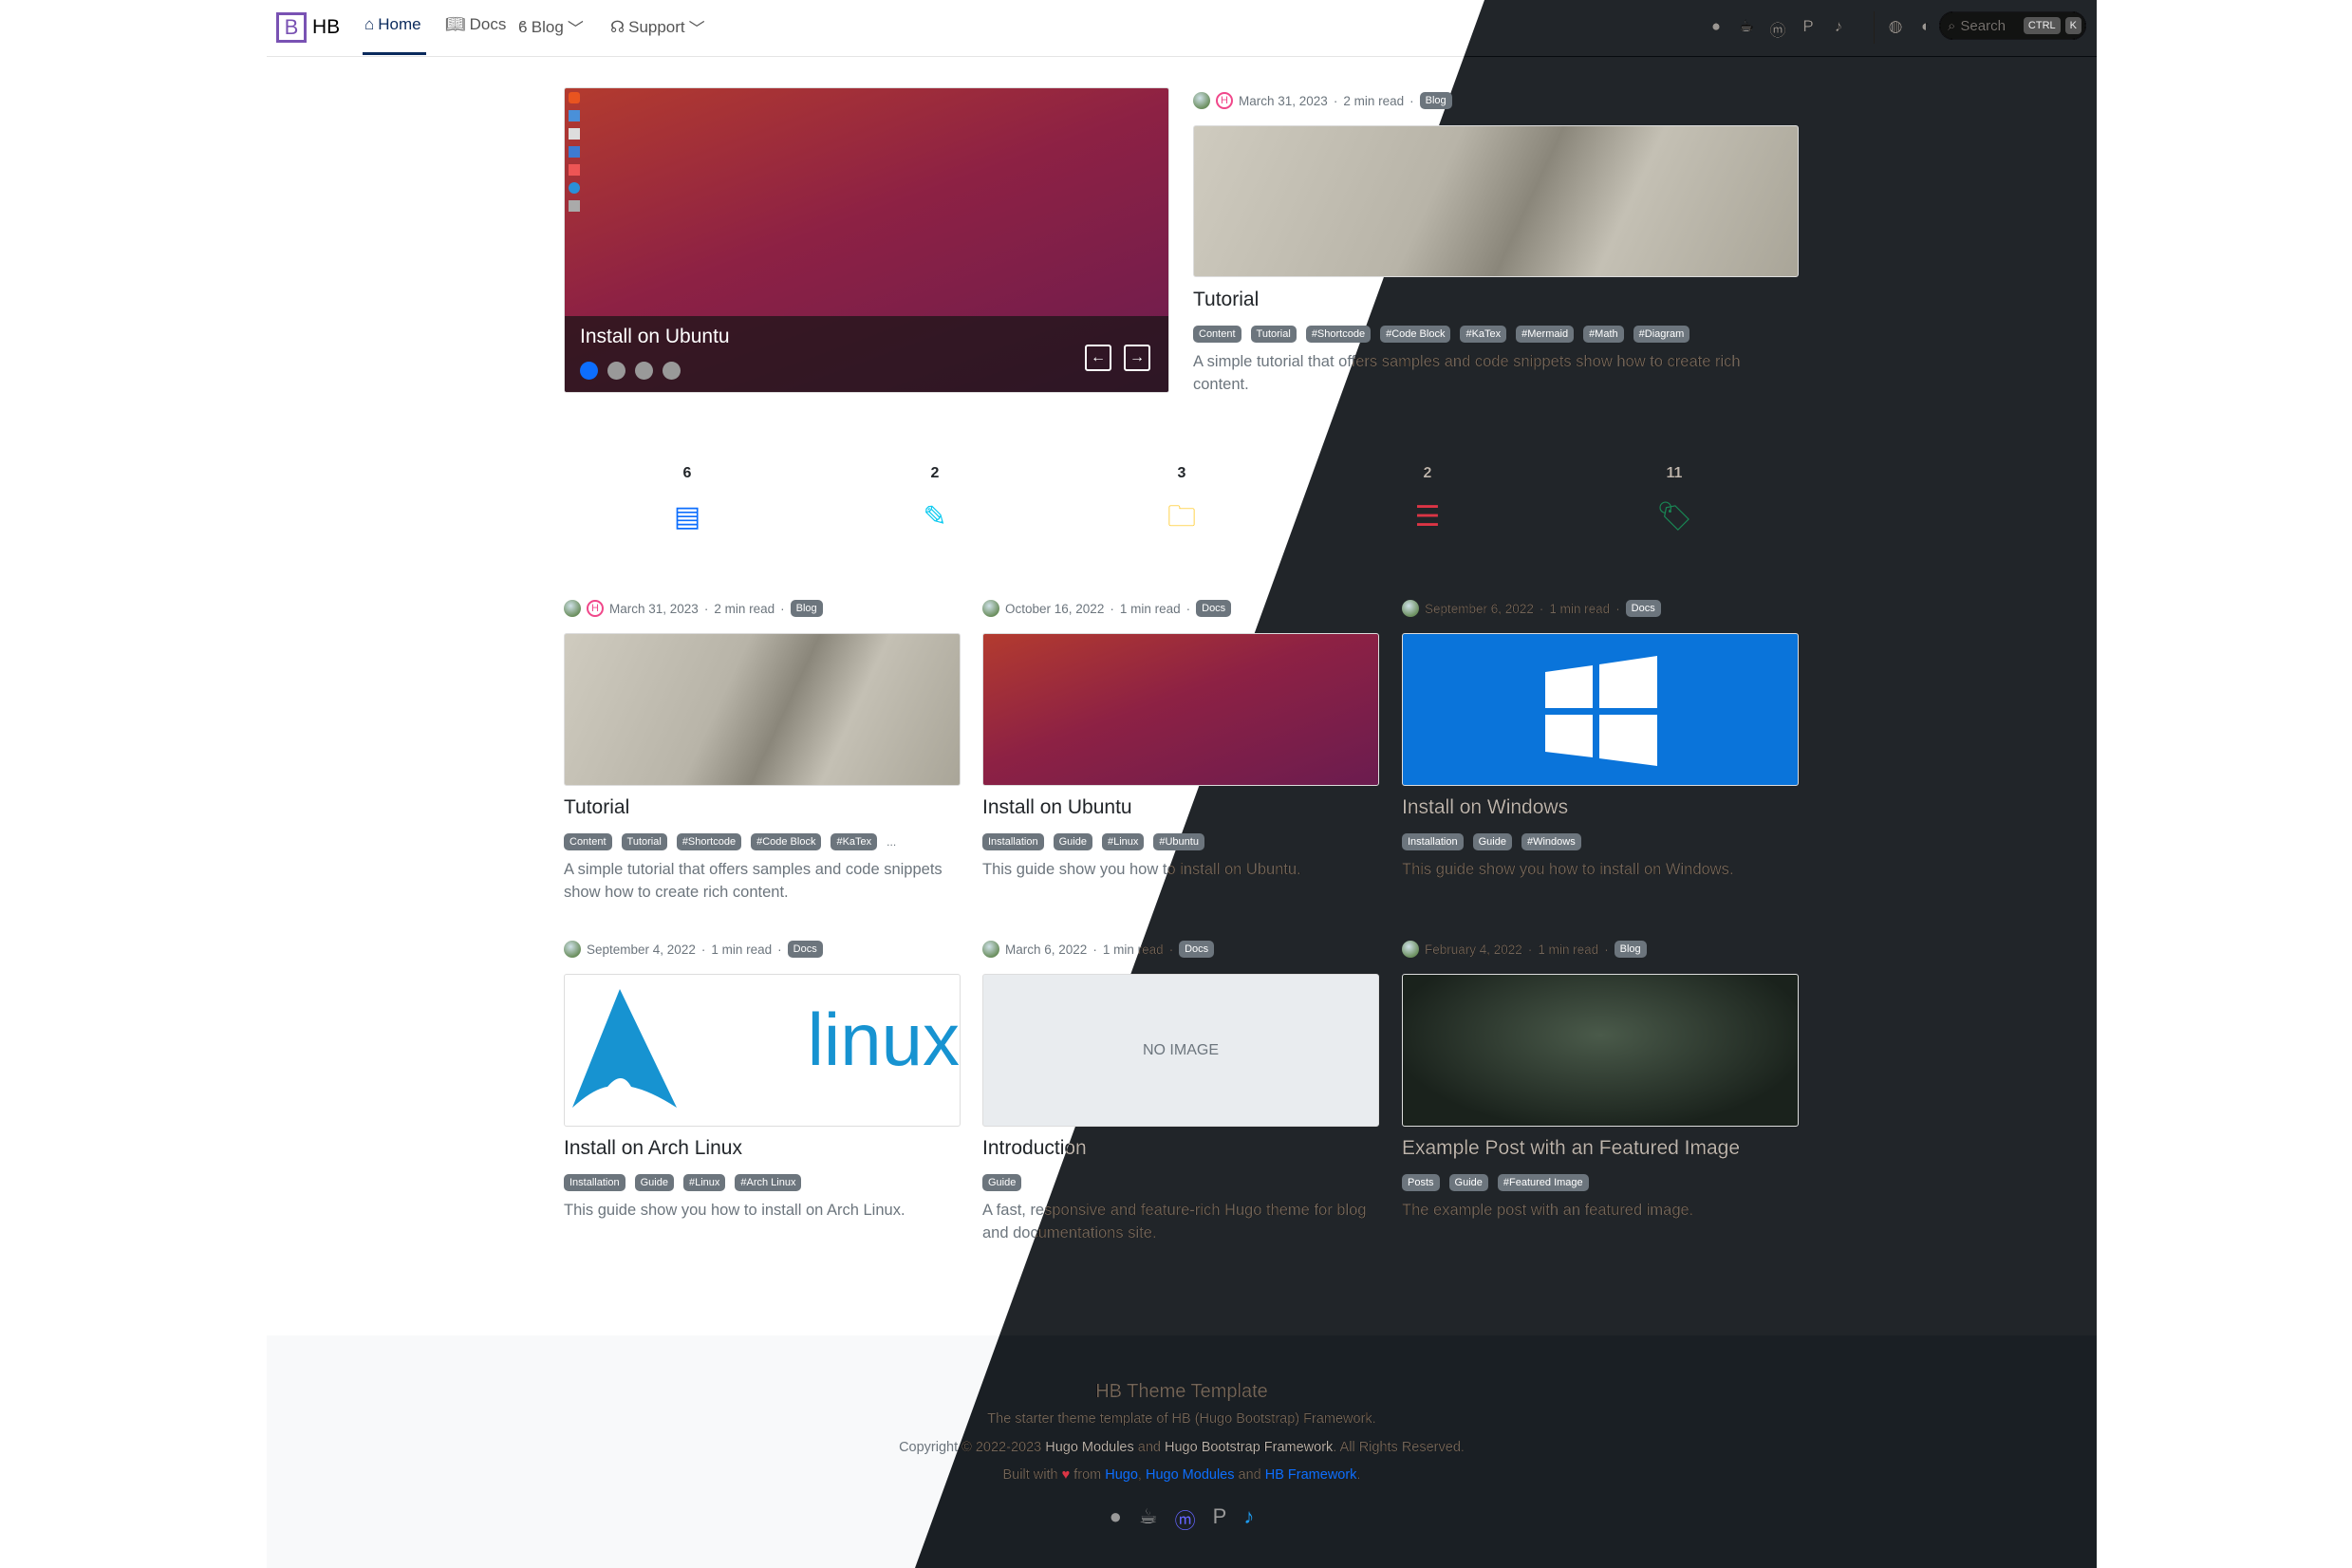  I want to click on stat-edit: 2 ✎, so click(934, 499).